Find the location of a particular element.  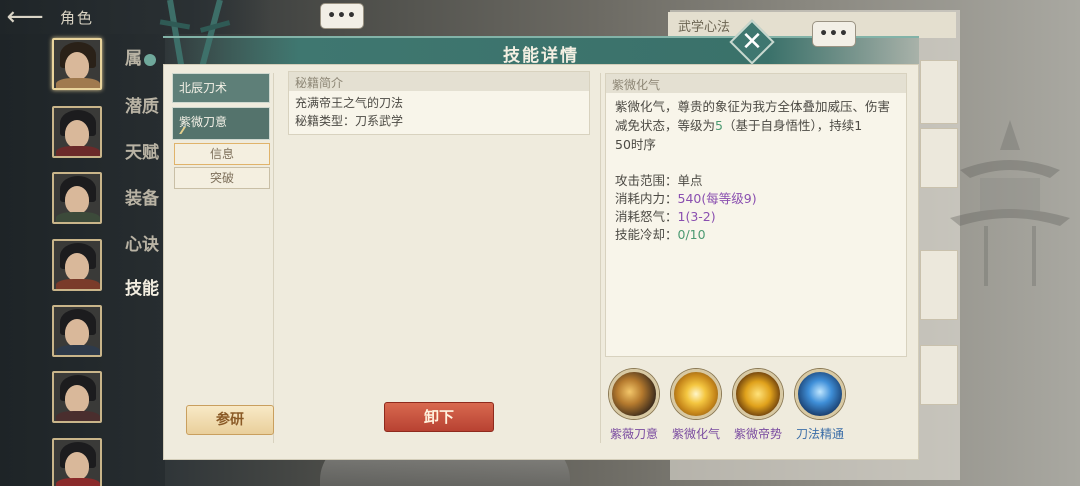

stat-mana-cost: 消耗内力：540(每等级9) is located at coordinates (756, 199).